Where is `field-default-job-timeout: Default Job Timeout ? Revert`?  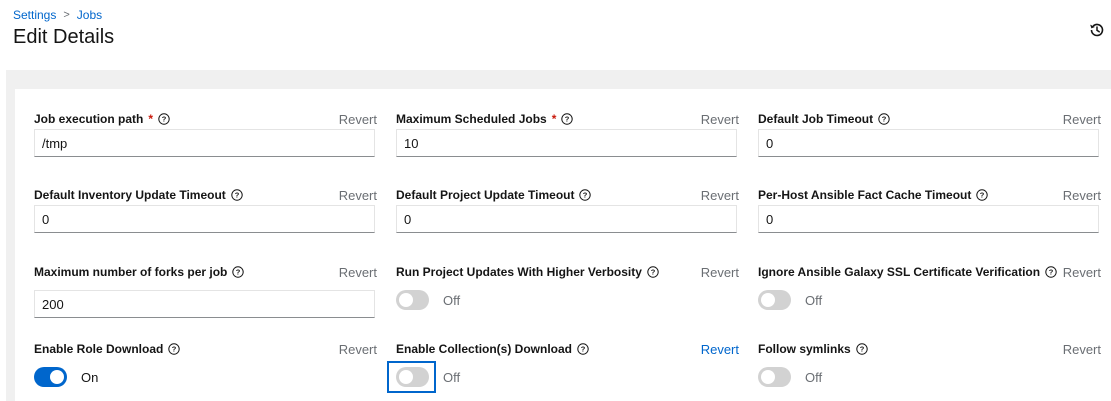 field-default-job-timeout: Default Job Timeout ? Revert is located at coordinates (929, 134).